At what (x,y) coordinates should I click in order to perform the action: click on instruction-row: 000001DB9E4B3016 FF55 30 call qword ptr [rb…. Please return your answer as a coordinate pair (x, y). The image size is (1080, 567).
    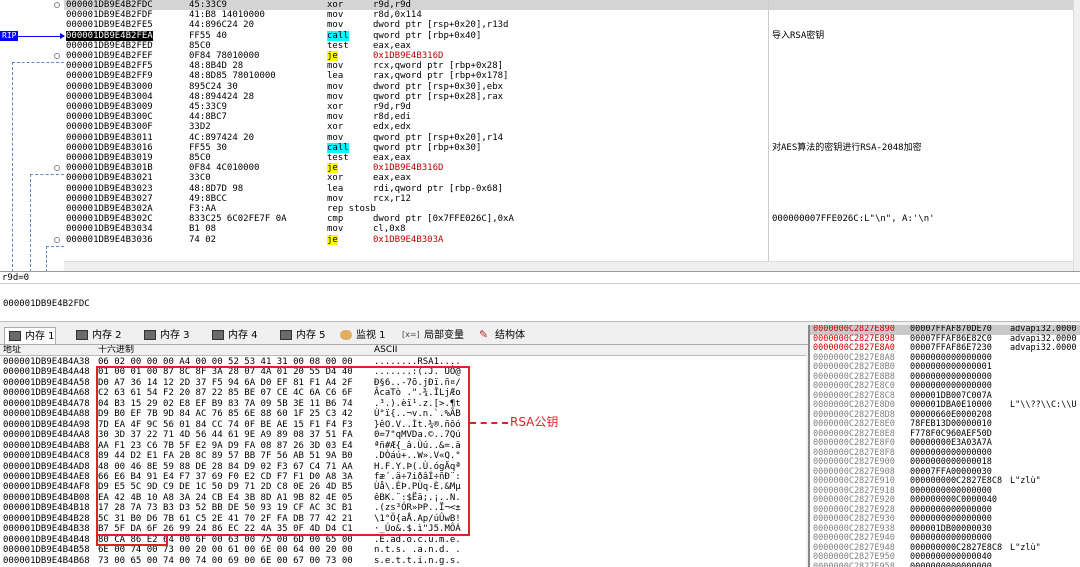
    Looking at the image, I should click on (569, 147).